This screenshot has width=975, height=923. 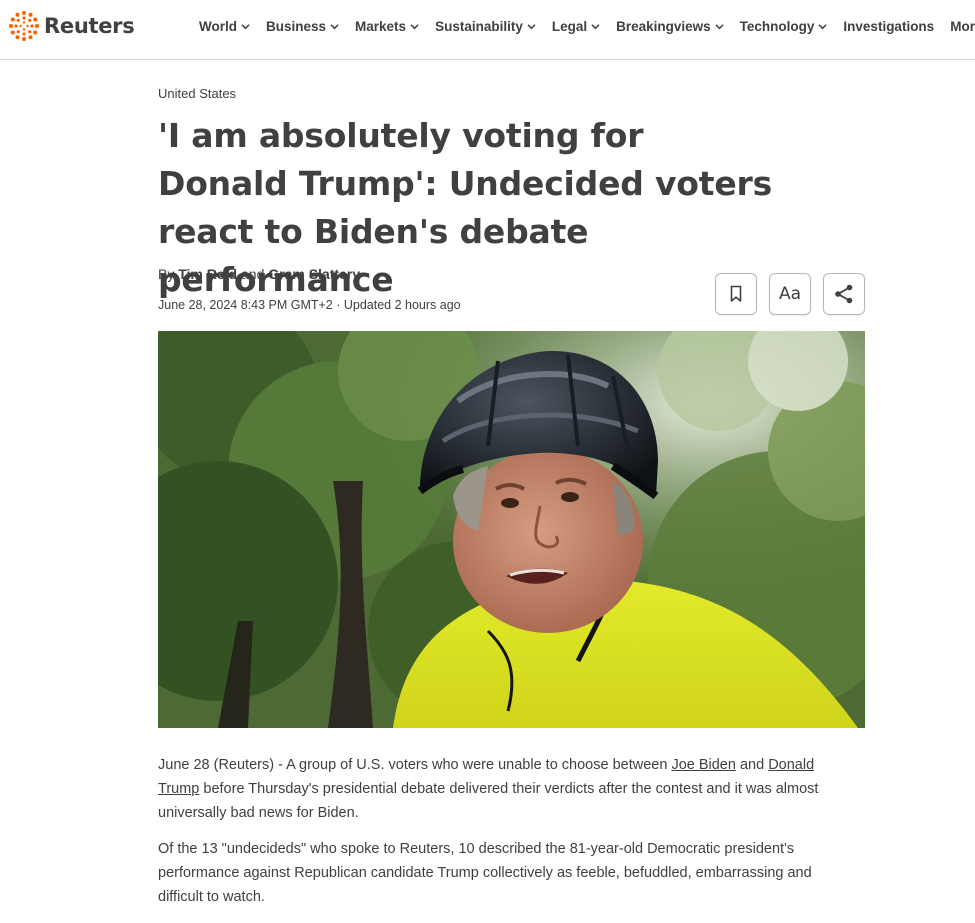 I want to click on nav-item-breakingviews: Breakingviews, so click(x=670, y=26).